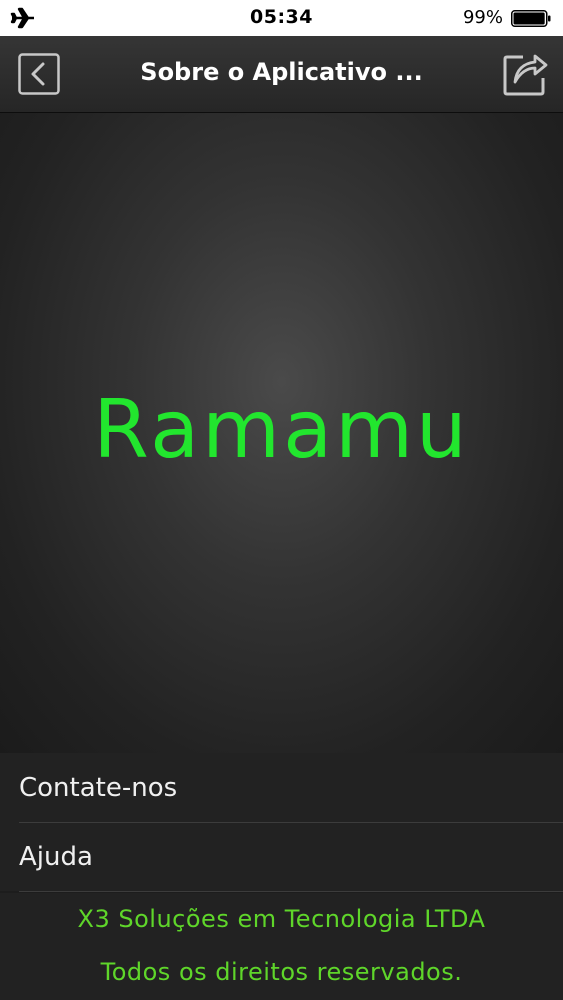 This screenshot has width=563, height=1000. What do you see at coordinates (39, 74) in the screenshot?
I see `back-button` at bounding box center [39, 74].